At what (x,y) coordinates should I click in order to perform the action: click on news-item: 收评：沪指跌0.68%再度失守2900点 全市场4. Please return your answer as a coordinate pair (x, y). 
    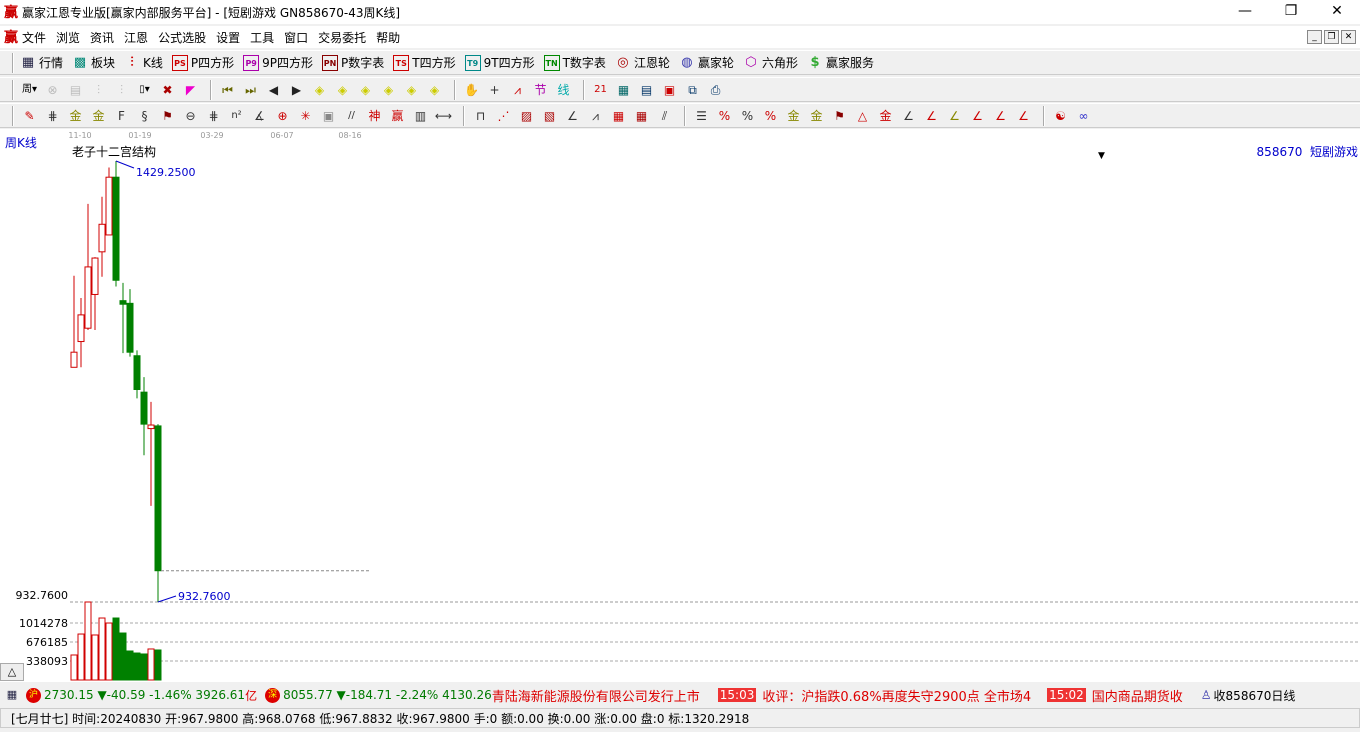
    Looking at the image, I should click on (896, 695).